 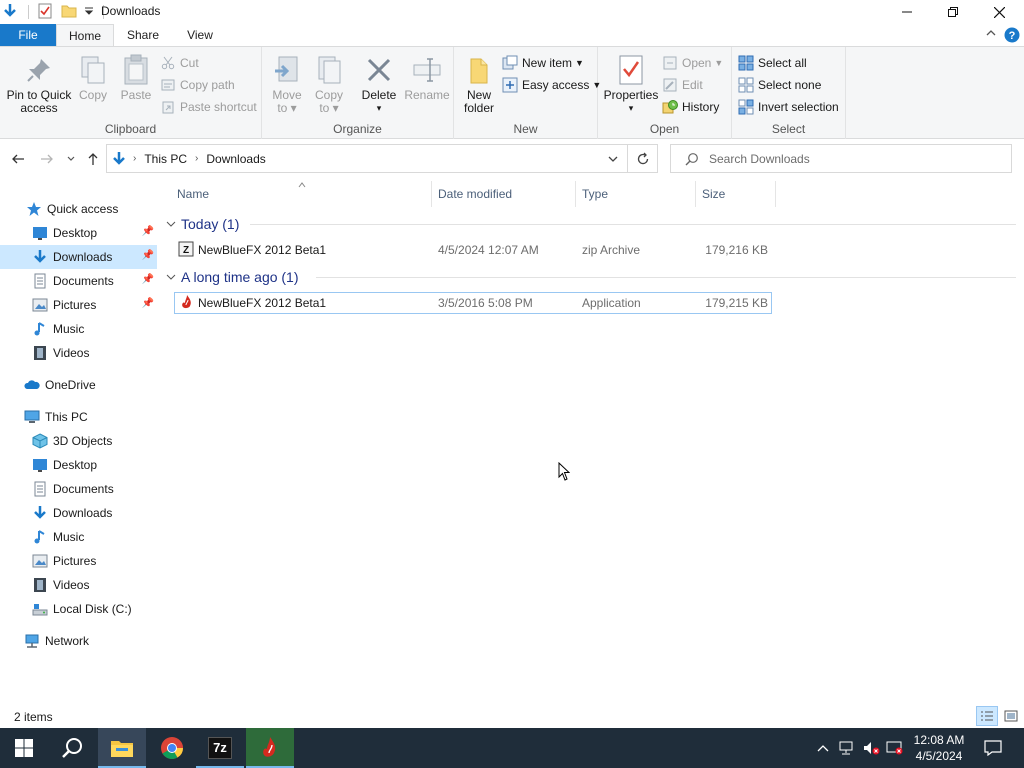 I want to click on qat-separator, so click(x=28, y=12).